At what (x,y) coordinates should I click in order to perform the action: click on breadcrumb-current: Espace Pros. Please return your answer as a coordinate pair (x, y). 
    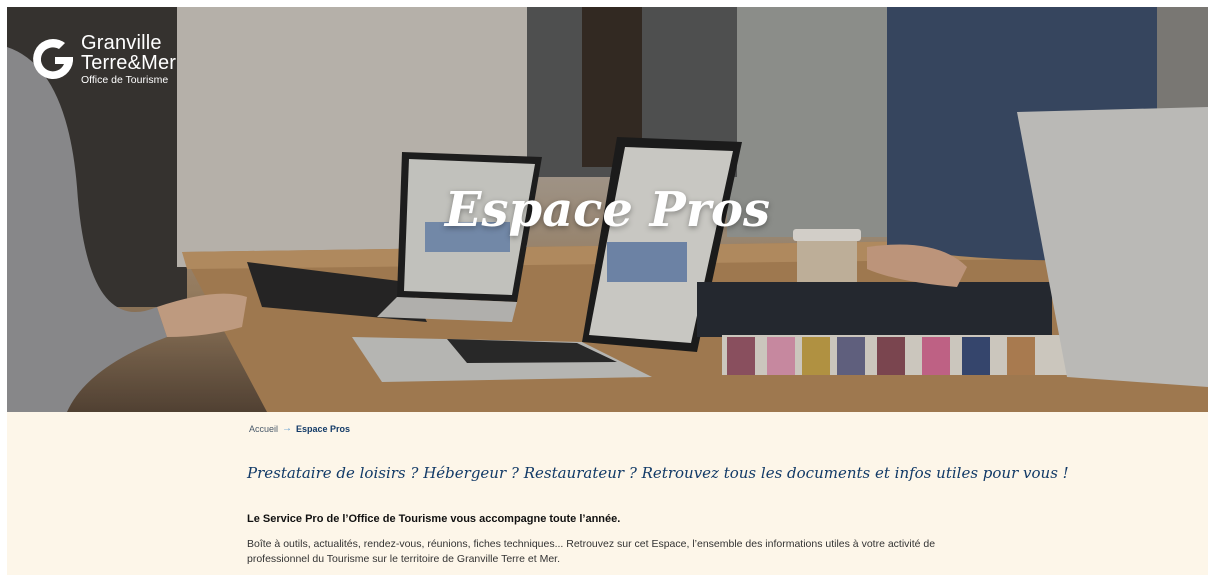
    Looking at the image, I should click on (323, 428).